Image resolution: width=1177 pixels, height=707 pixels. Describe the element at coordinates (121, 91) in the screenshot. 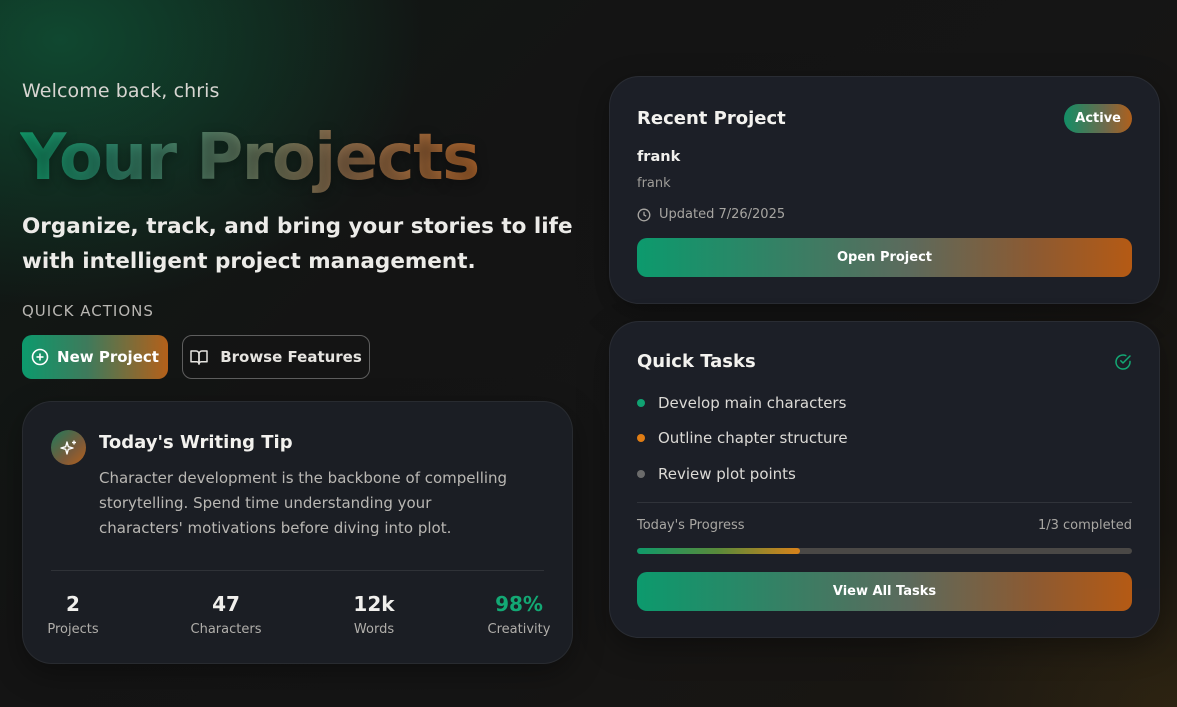

I see `welcome-text: Welcome back, chris` at that location.